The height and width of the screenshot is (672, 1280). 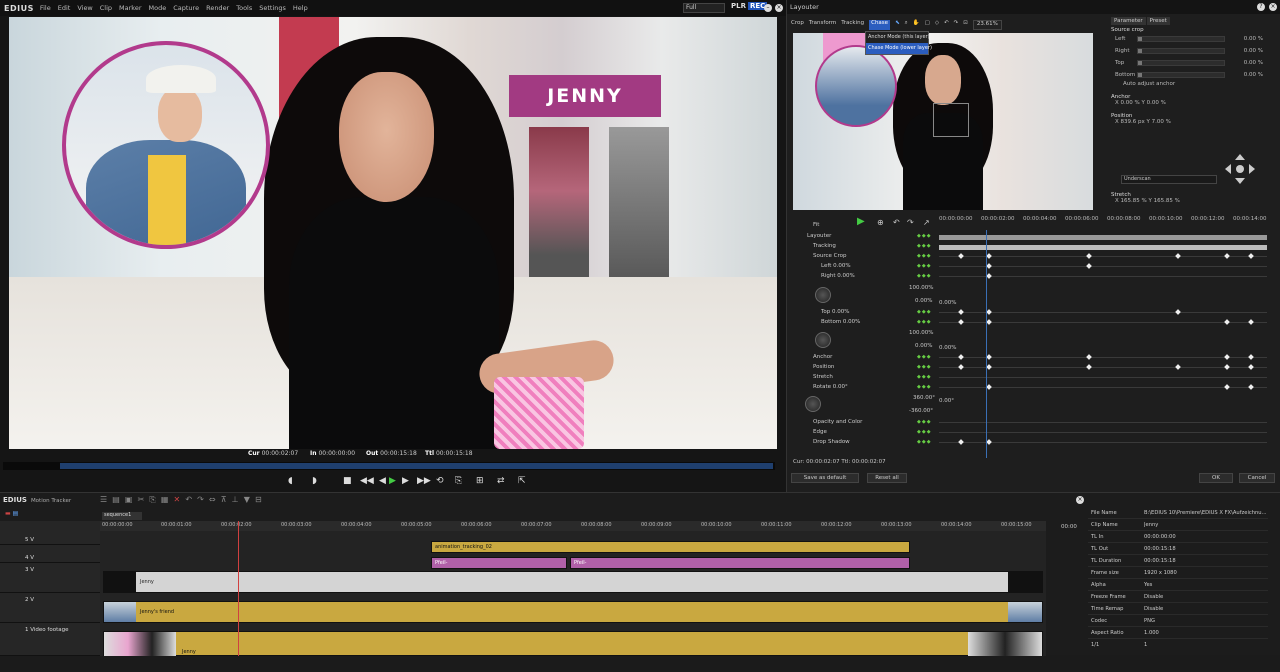 What do you see at coordinates (749, 6) in the screenshot?
I see `plr-rec-indicator: PLR REC` at bounding box center [749, 6].